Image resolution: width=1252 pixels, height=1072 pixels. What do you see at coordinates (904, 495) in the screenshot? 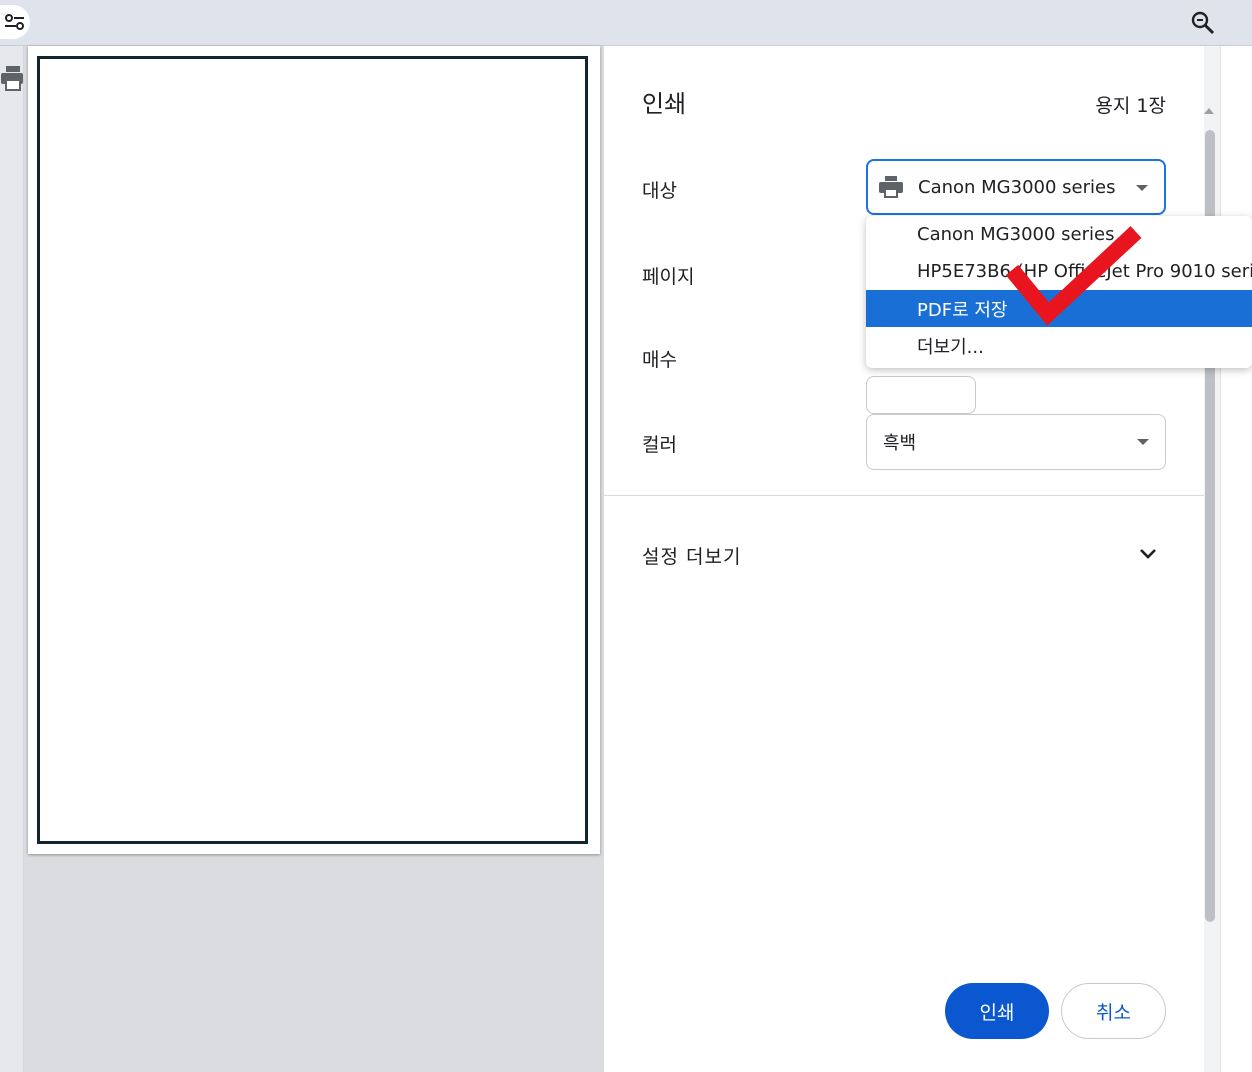
I see `divider` at bounding box center [904, 495].